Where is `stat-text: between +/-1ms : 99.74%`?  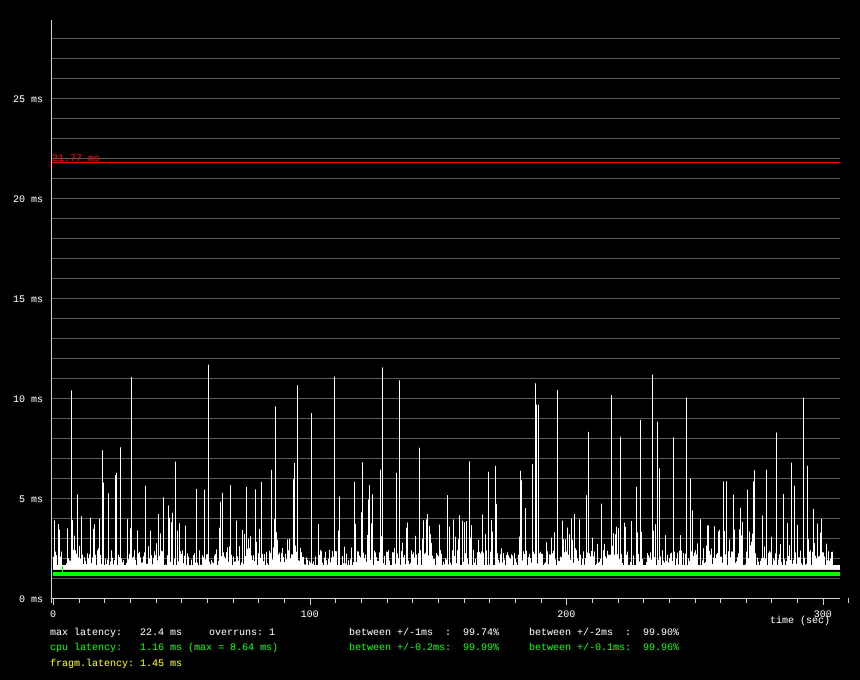 stat-text: between +/-1ms : 99.74% is located at coordinates (424, 634).